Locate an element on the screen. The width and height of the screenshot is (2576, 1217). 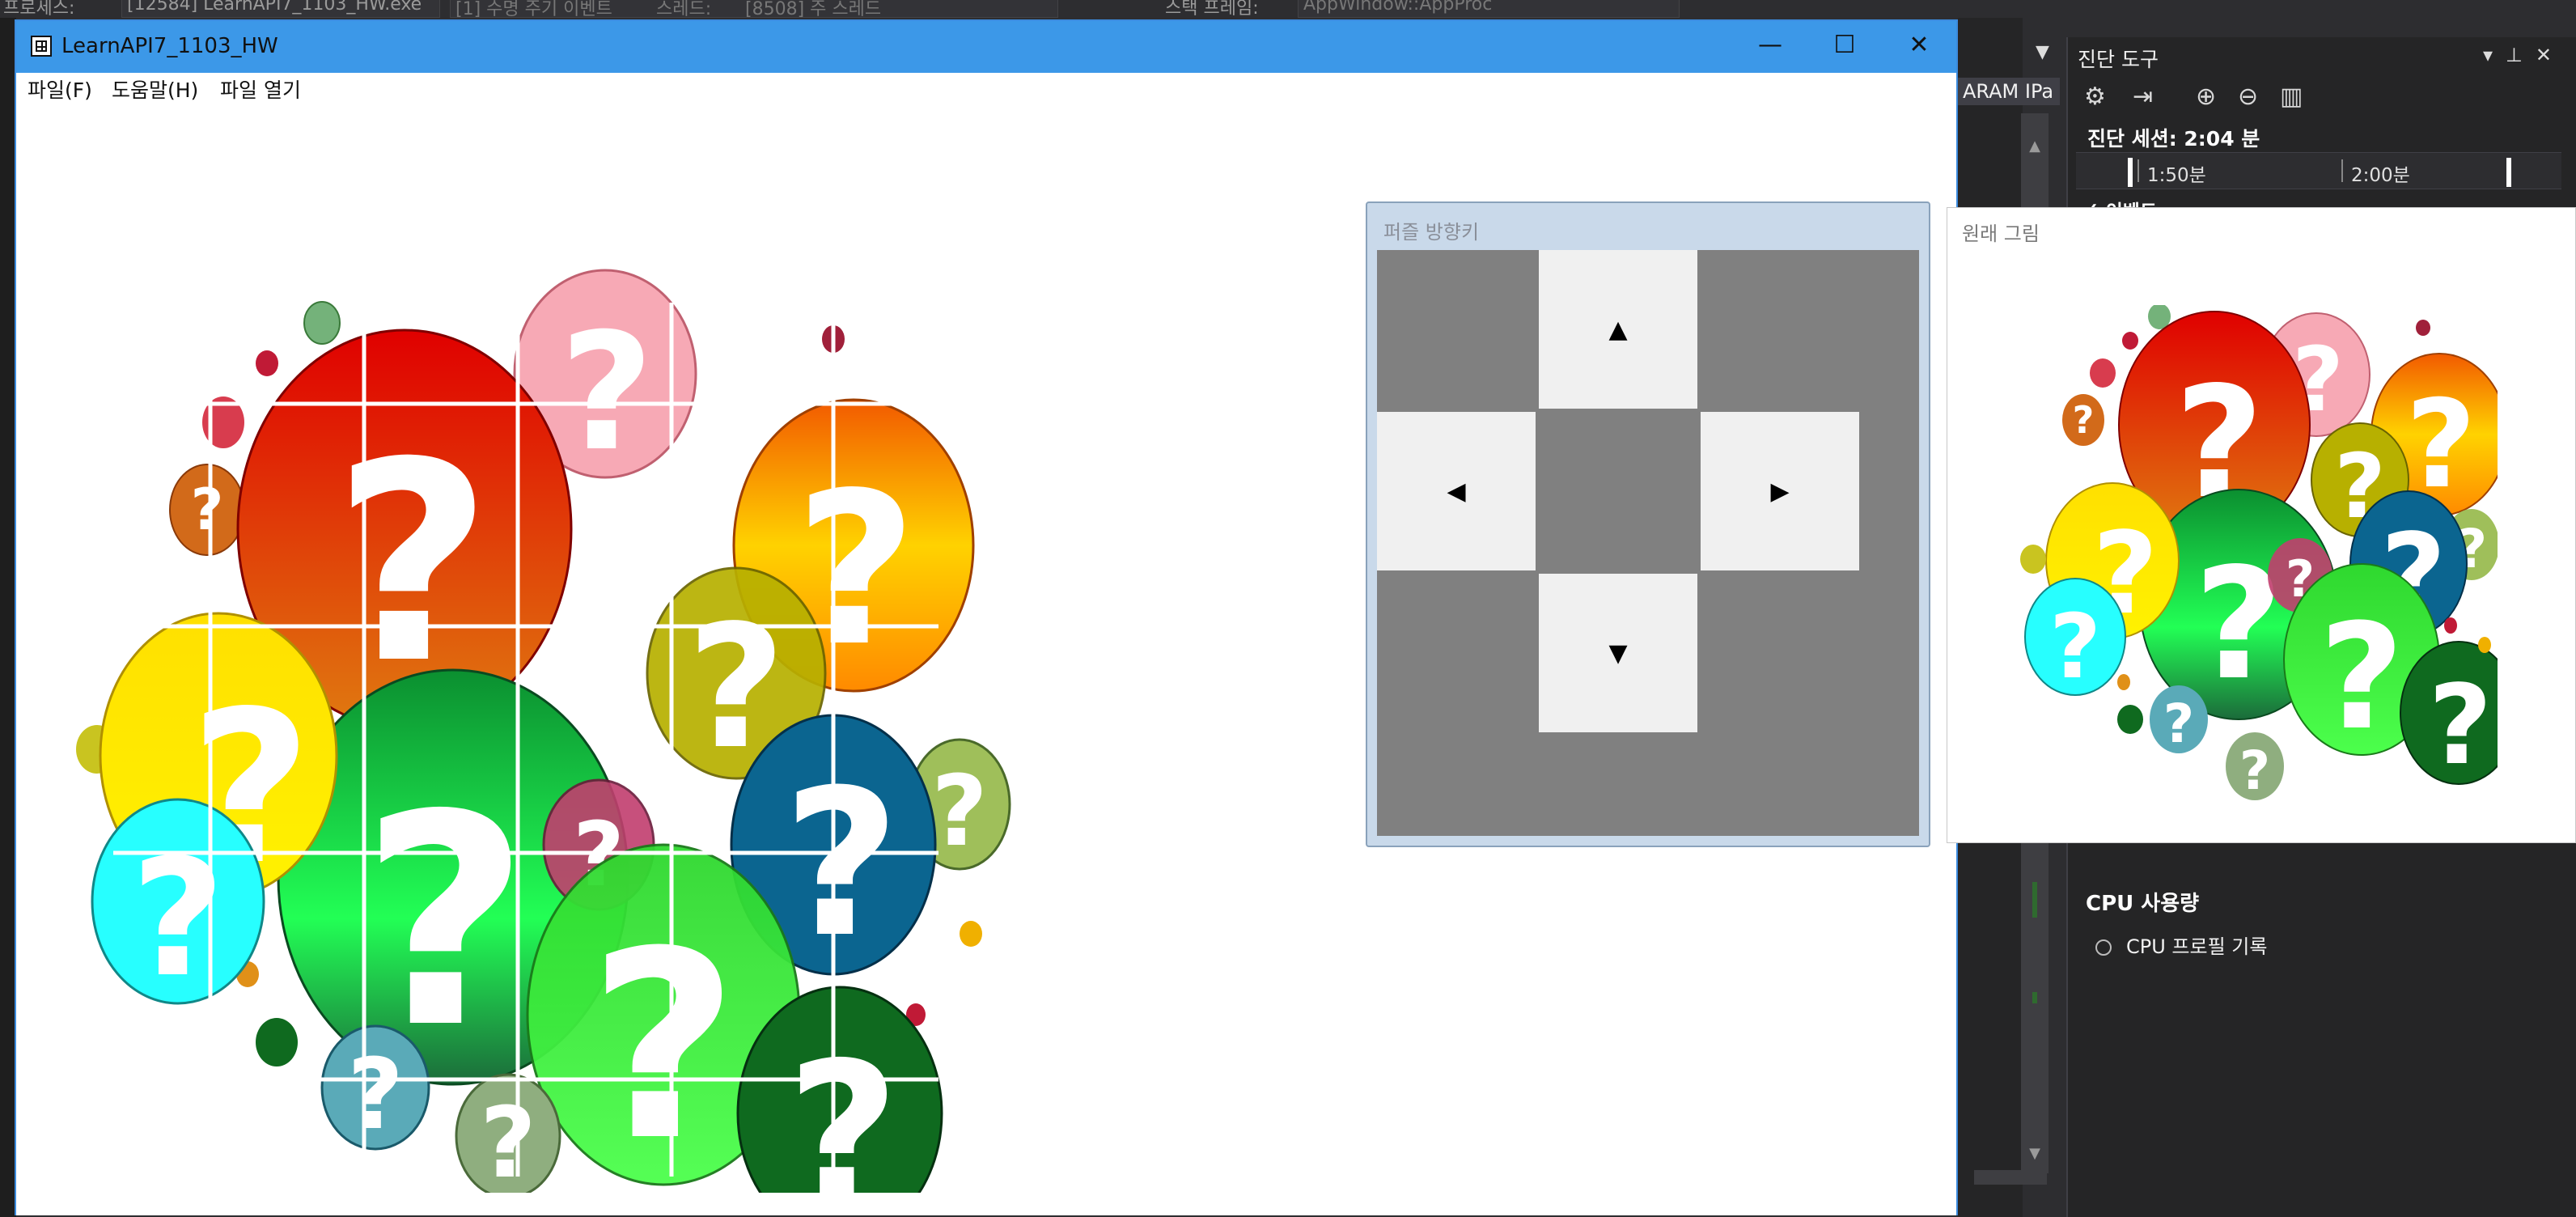
close-icon: ✕ is located at coordinates (1919, 47).